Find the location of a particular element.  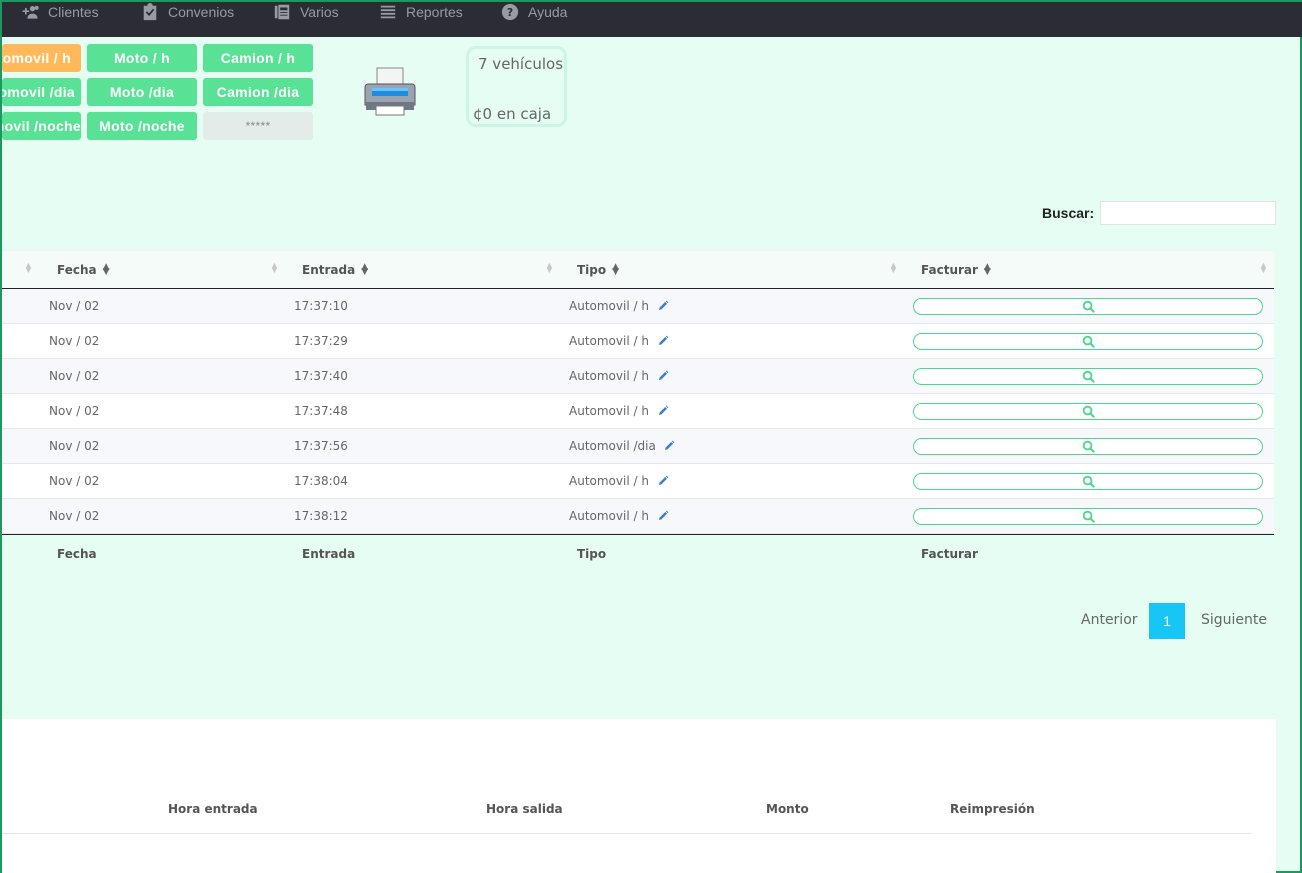

pagination-page-1: 1 is located at coordinates (1167, 621).